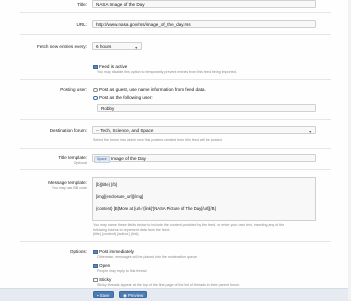  What do you see at coordinates (122, 271) in the screenshot?
I see `open-hint: People may reply to this thread` at bounding box center [122, 271].